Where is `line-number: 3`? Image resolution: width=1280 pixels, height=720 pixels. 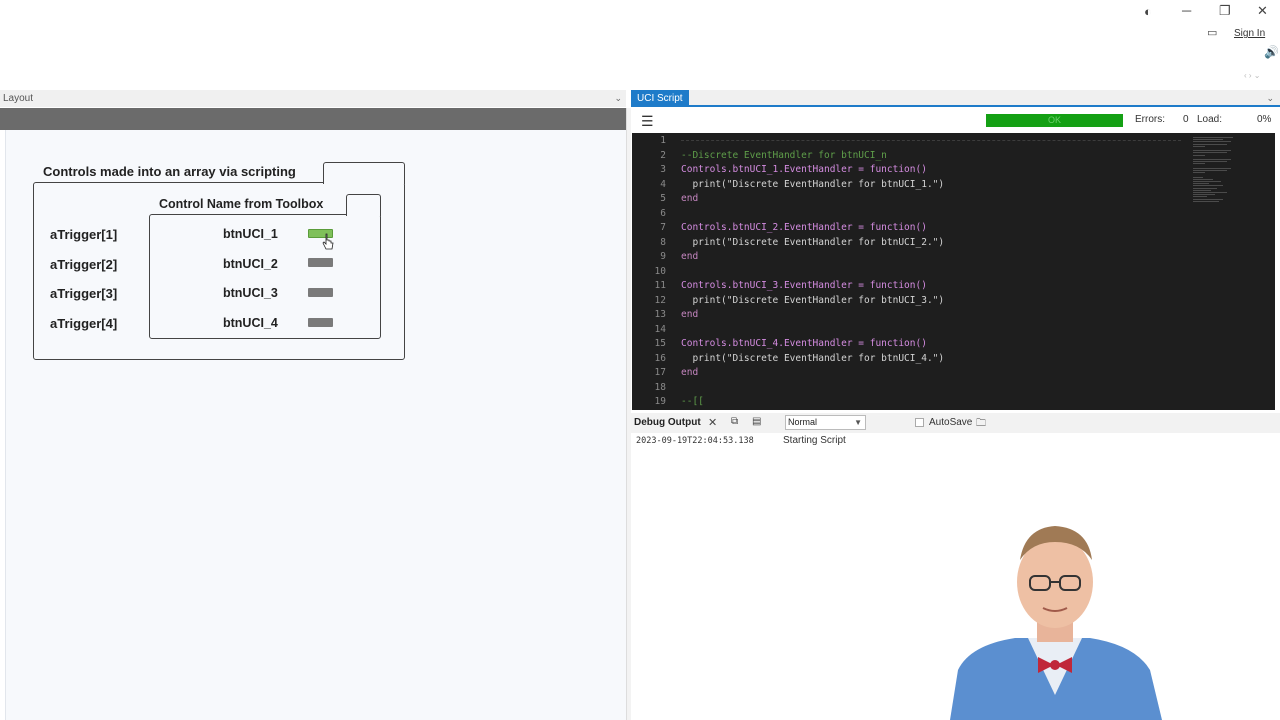
line-number: 3 is located at coordinates (663, 169).